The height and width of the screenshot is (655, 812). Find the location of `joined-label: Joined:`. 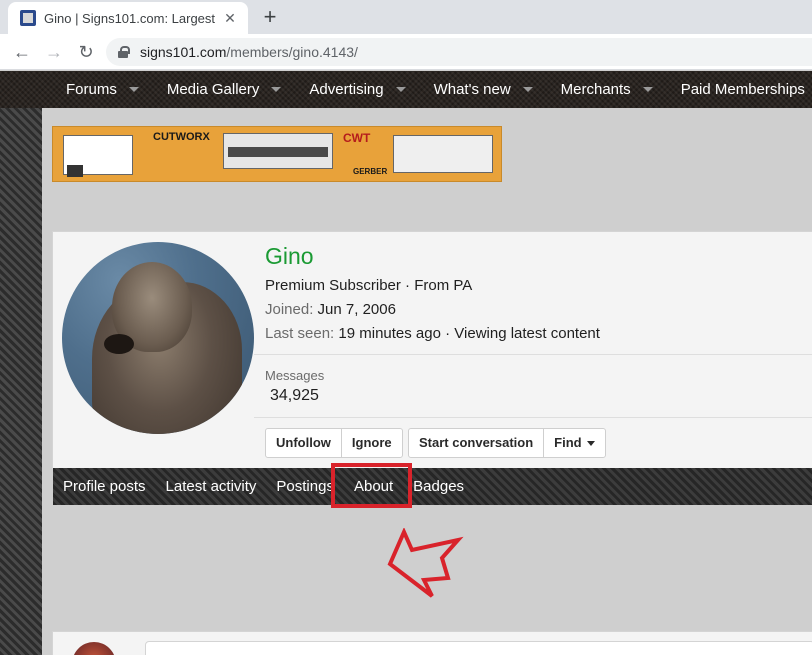

joined-label: Joined: is located at coordinates (289, 309).